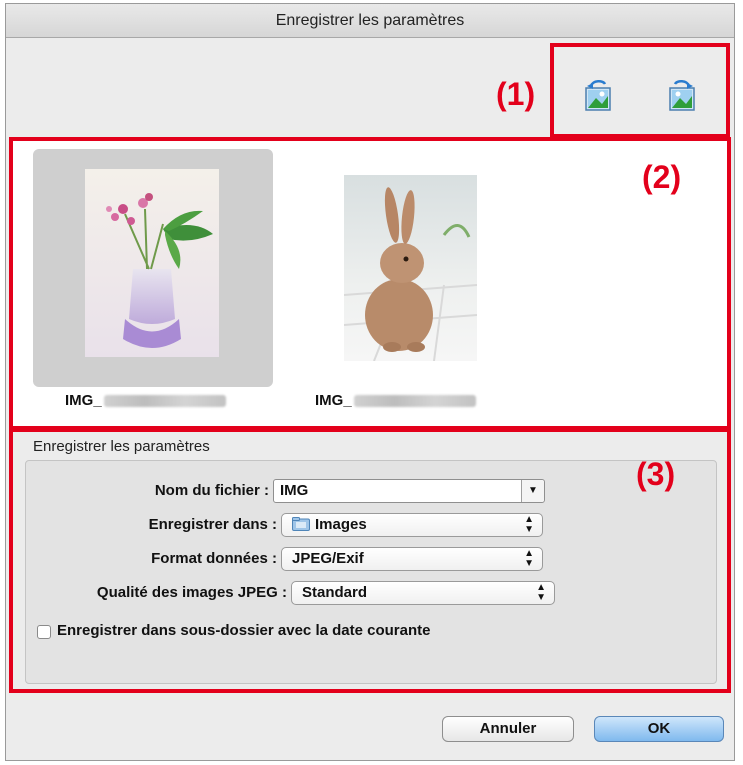  Describe the element at coordinates (662, 177) in the screenshot. I see `marker-2: (2)` at that location.